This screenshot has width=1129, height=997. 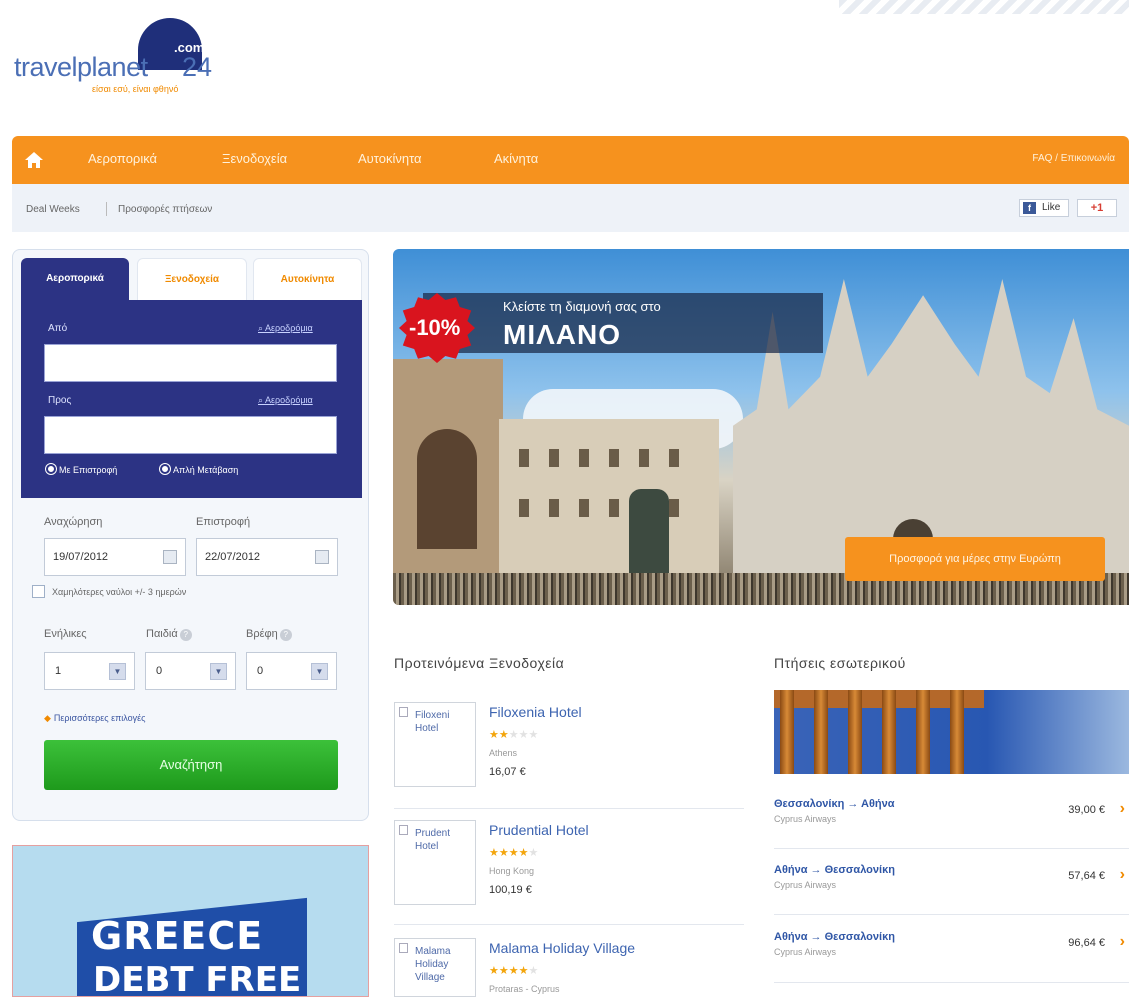 I want to click on children-select-value: 0, so click(x=159, y=671).